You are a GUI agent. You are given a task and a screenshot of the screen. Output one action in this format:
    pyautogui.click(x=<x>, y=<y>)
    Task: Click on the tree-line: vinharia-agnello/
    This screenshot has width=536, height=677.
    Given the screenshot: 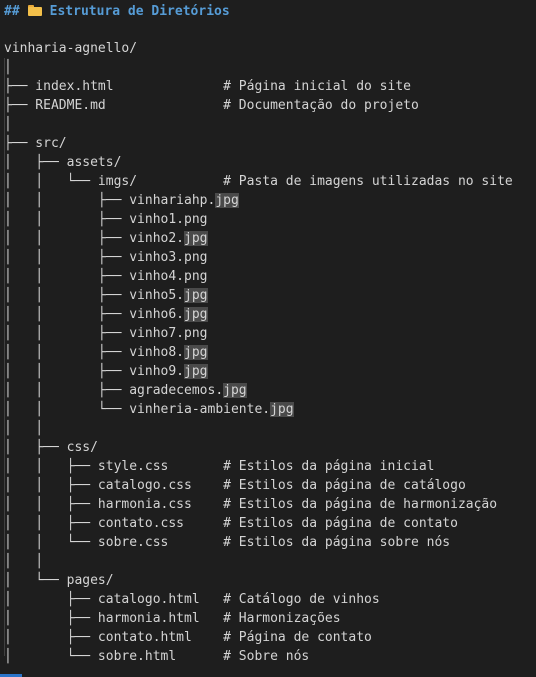 What is the action you would take?
    pyautogui.click(x=71, y=48)
    